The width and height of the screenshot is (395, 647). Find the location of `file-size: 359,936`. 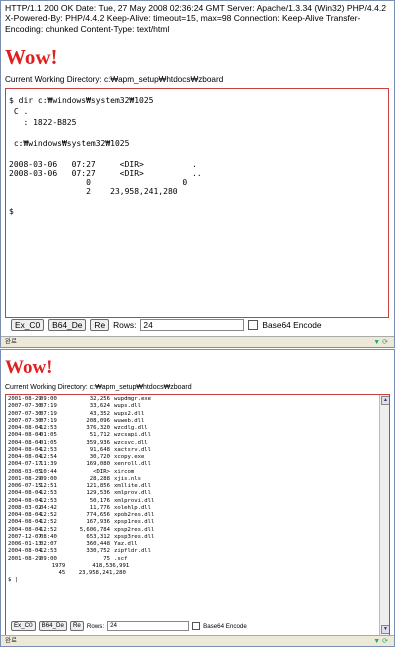

file-size: 359,936 is located at coordinates (98, 442).